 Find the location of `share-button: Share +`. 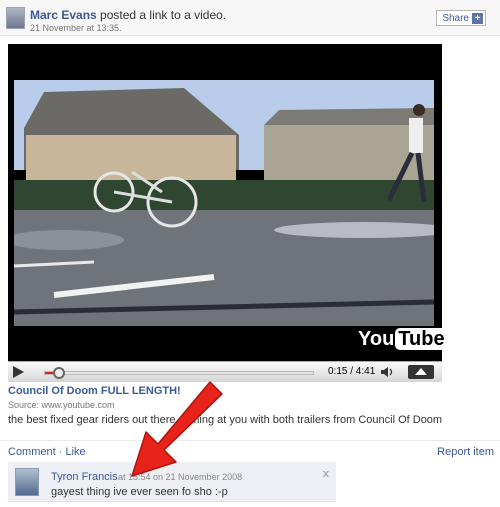

share-button: Share + is located at coordinates (461, 18).